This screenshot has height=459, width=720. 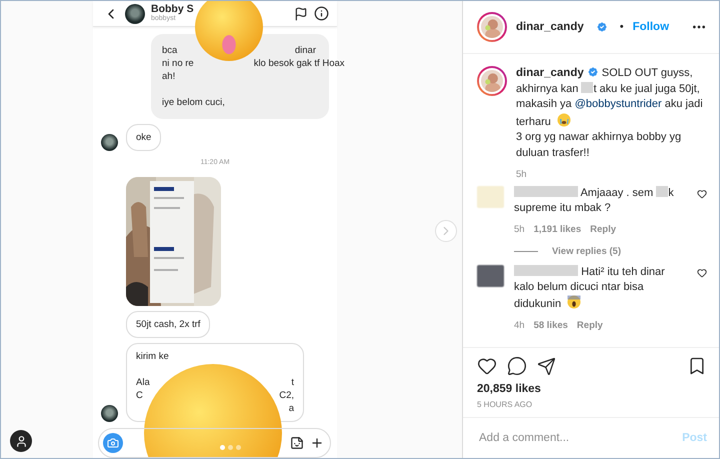 What do you see at coordinates (594, 201) in the screenshot?
I see `comment-text: Amjaaay . sem k supreme itu mbak ?` at bounding box center [594, 201].